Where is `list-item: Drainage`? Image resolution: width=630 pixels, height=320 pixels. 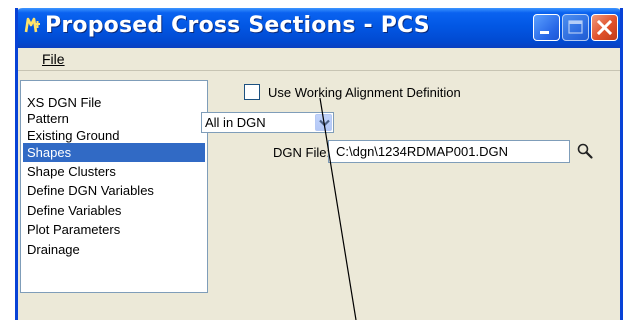
list-item: Drainage is located at coordinates (114, 249).